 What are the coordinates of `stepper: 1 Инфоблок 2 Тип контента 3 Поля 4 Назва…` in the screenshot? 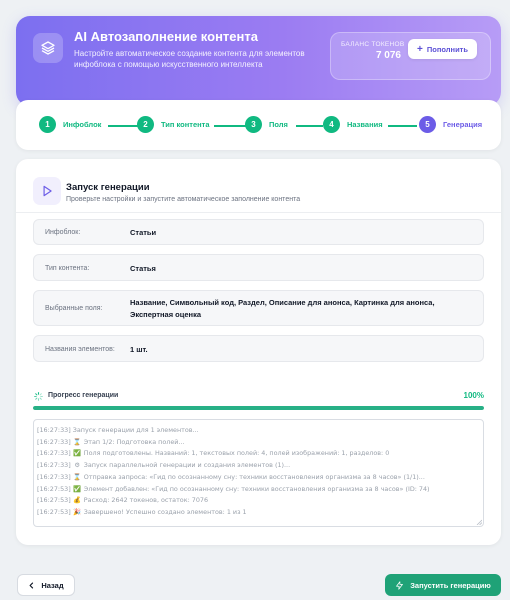 It's located at (258, 125).